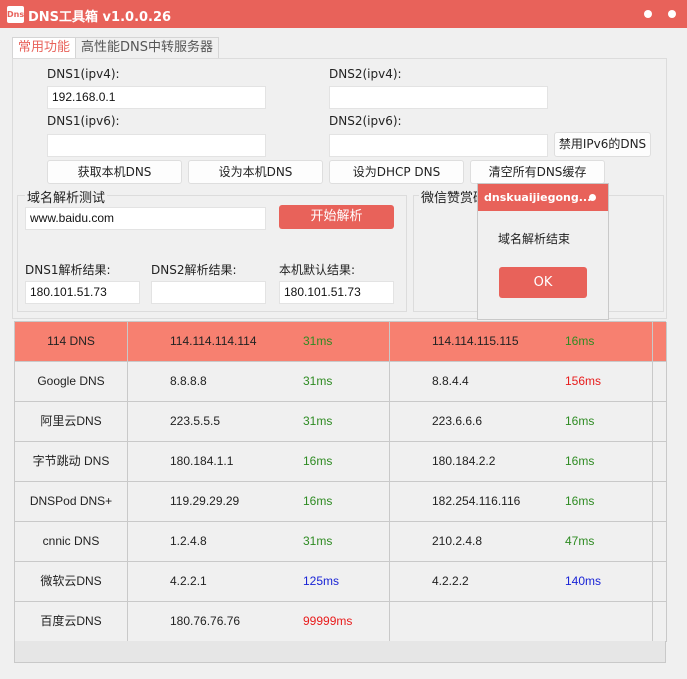 The height and width of the screenshot is (679, 687). Describe the element at coordinates (100, 17) in the screenshot. I see `window-title: DNS工具箱 v1.0.0.26` at that location.